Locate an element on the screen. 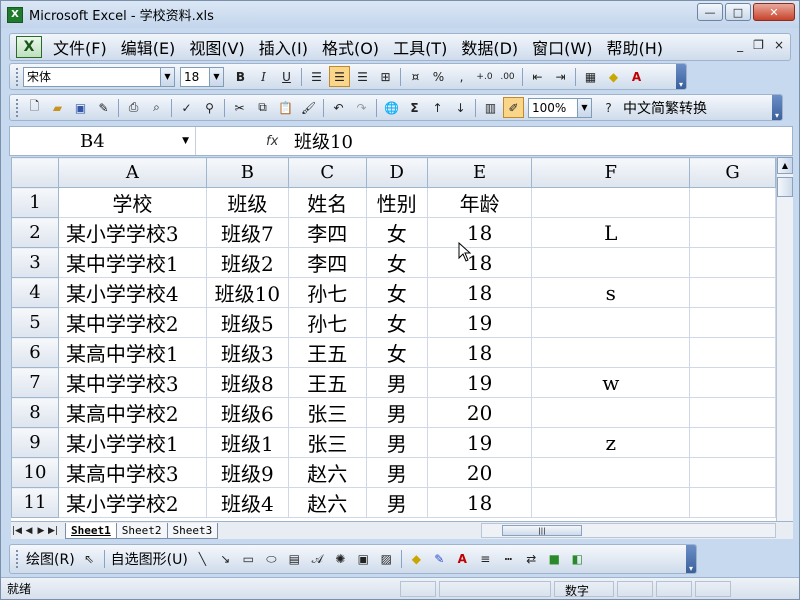 This screenshot has width=800, height=600. toolbar-options-icon: ▾ is located at coordinates (681, 76).